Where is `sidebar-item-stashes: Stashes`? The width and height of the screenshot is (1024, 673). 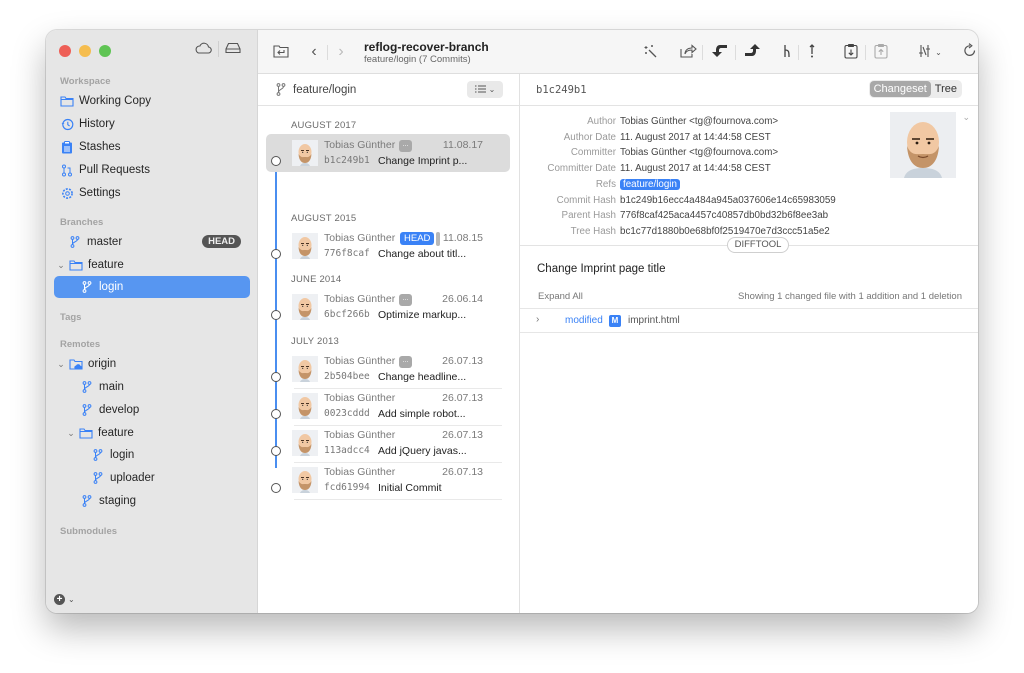
sidebar-item-stashes: Stashes is located at coordinates (158, 147).